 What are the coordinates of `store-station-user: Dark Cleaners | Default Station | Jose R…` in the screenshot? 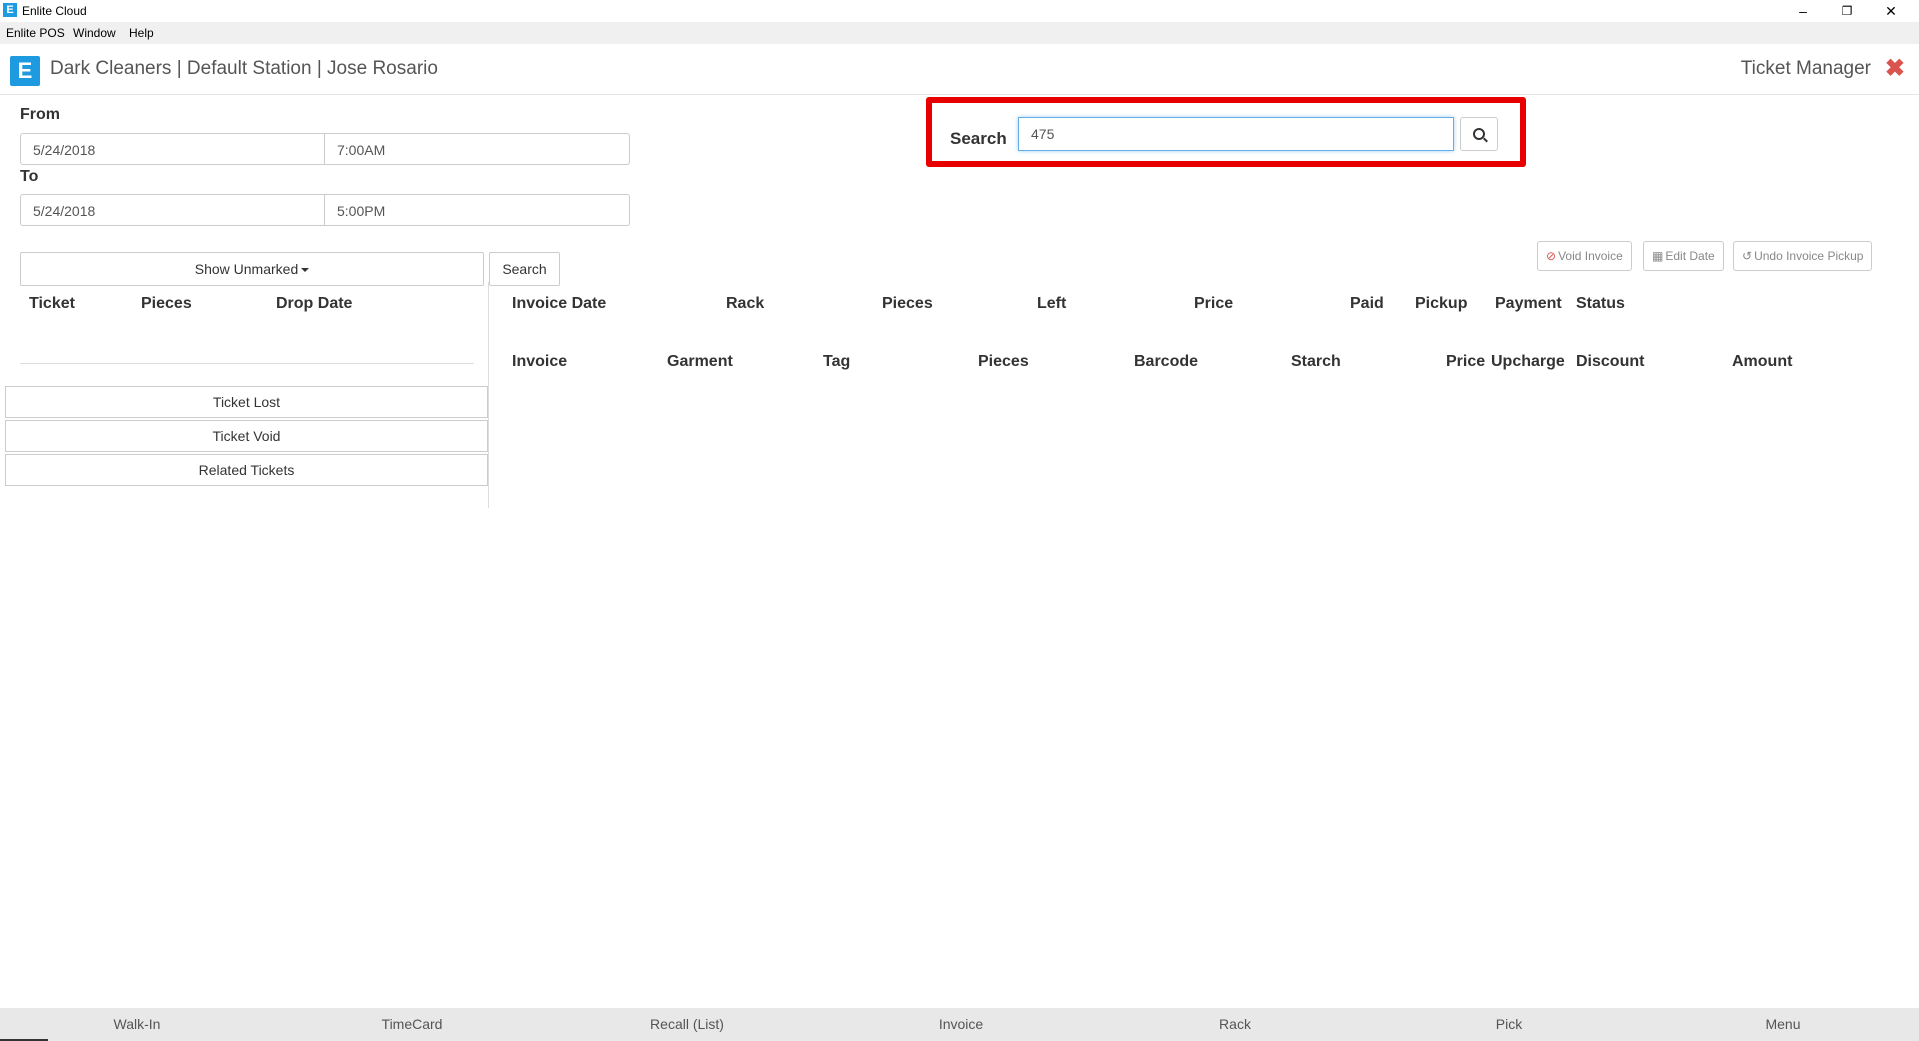 It's located at (244, 68).